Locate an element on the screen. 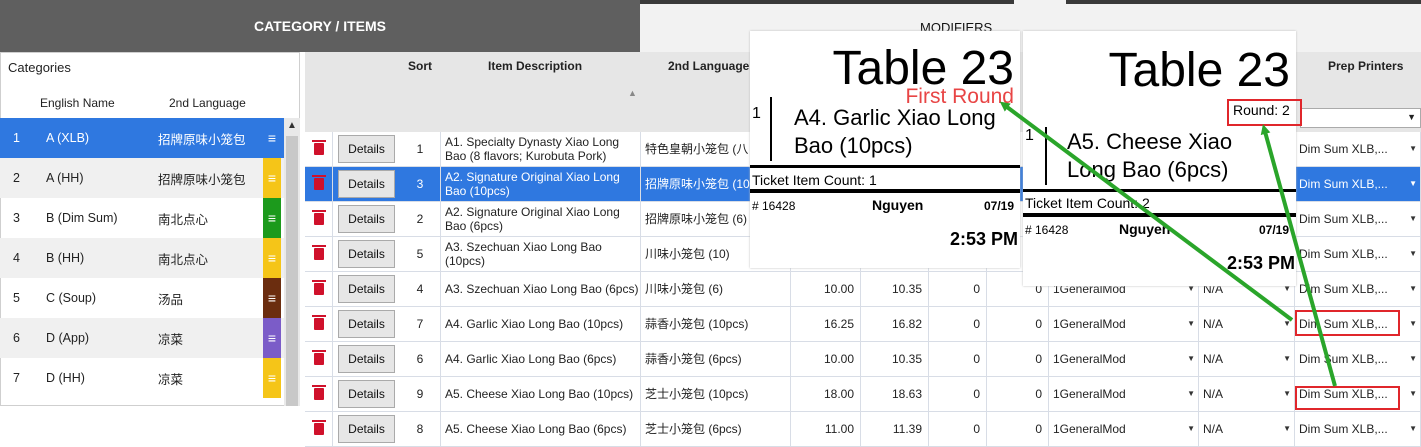 This screenshot has height=447, width=1421. category-row: 5 C (Soup) 汤品 ≡ is located at coordinates (142, 298).